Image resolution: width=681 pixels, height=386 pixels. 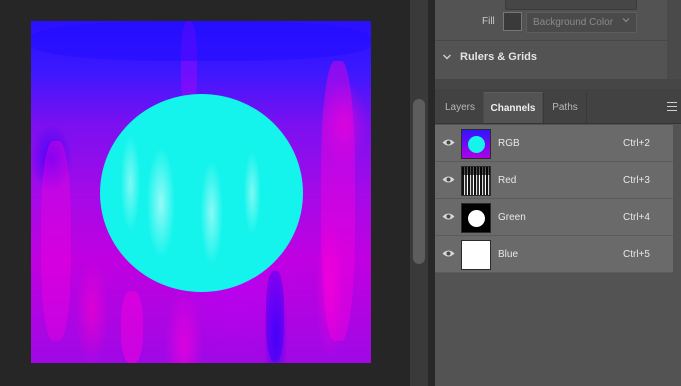 I want to click on properties-panel: Fill Background Color Rulers & Grids, so click(x=551, y=40).